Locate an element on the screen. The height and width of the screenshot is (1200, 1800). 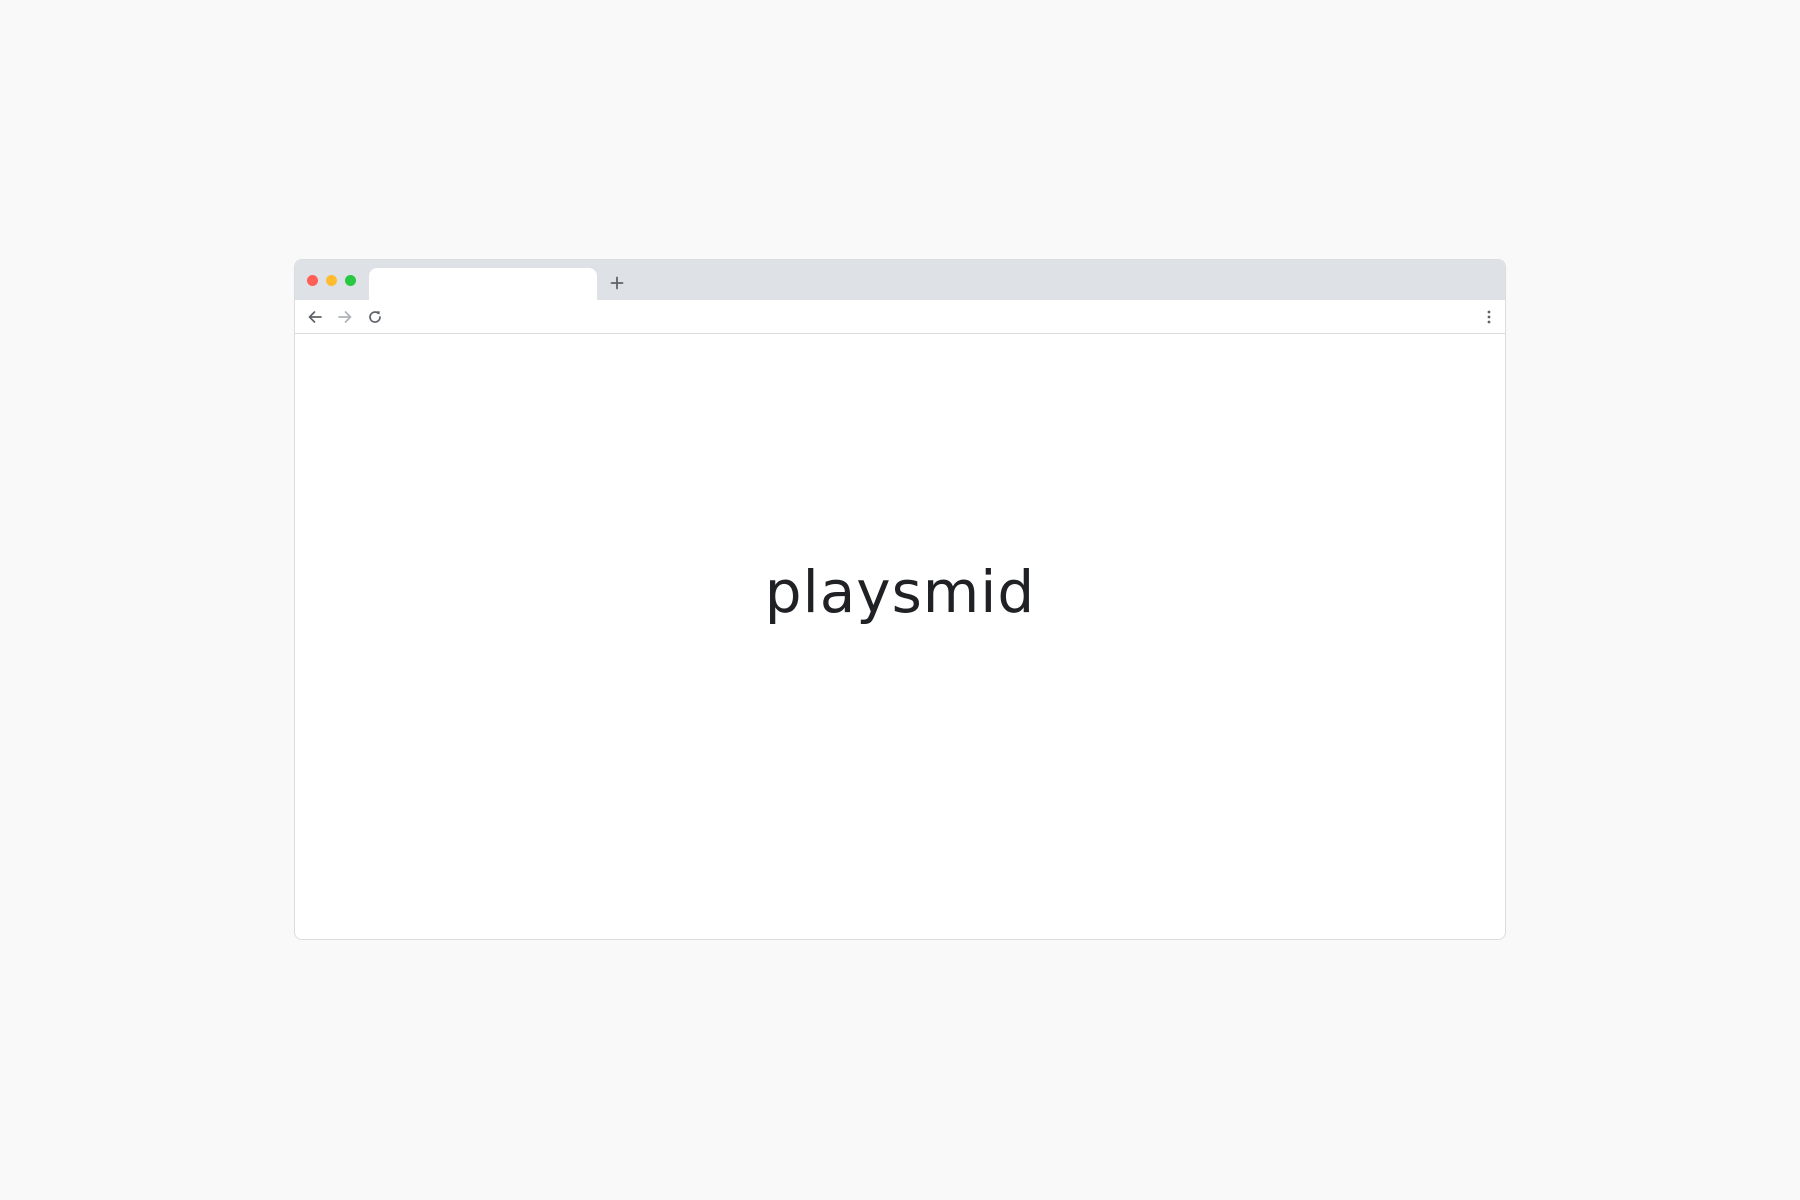
tab-strip is located at coordinates (900, 280).